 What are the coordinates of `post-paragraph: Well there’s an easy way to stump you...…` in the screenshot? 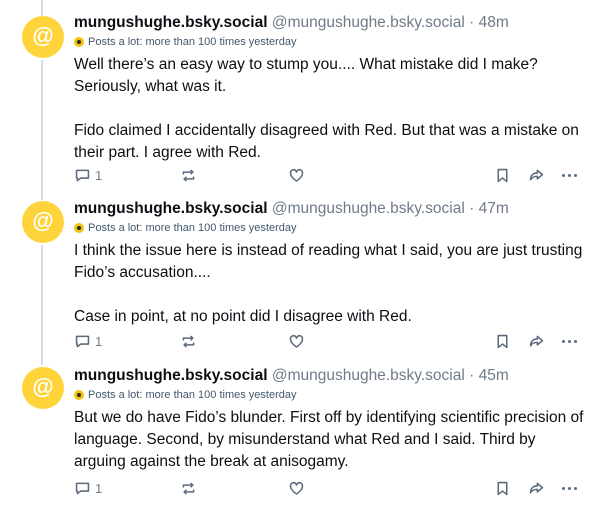 It's located at (306, 75).